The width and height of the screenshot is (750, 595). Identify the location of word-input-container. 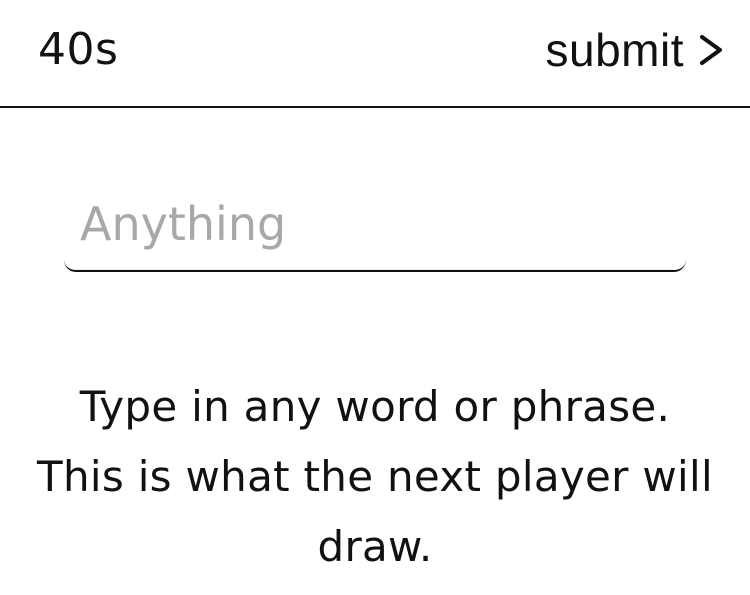
(375, 225).